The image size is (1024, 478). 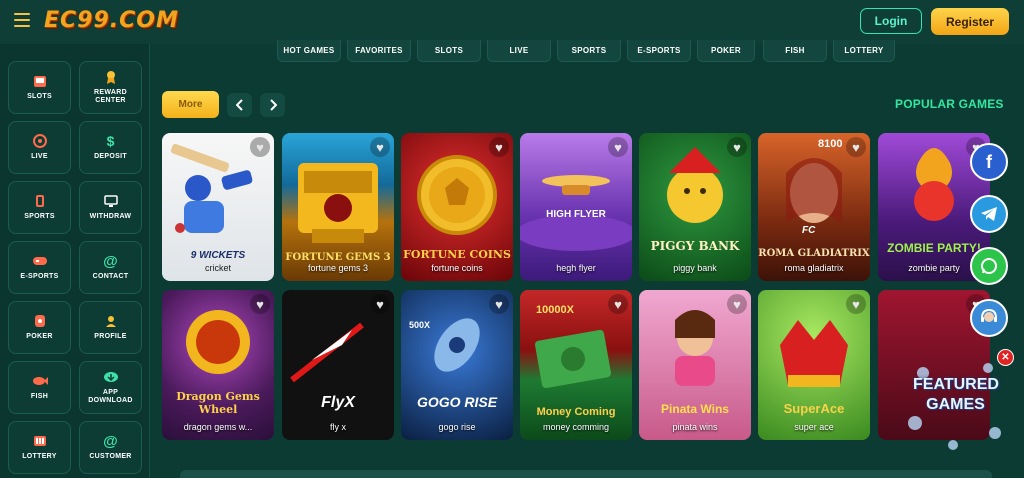 I want to click on tab-hot-games: HOT GAMES, so click(x=309, y=51).